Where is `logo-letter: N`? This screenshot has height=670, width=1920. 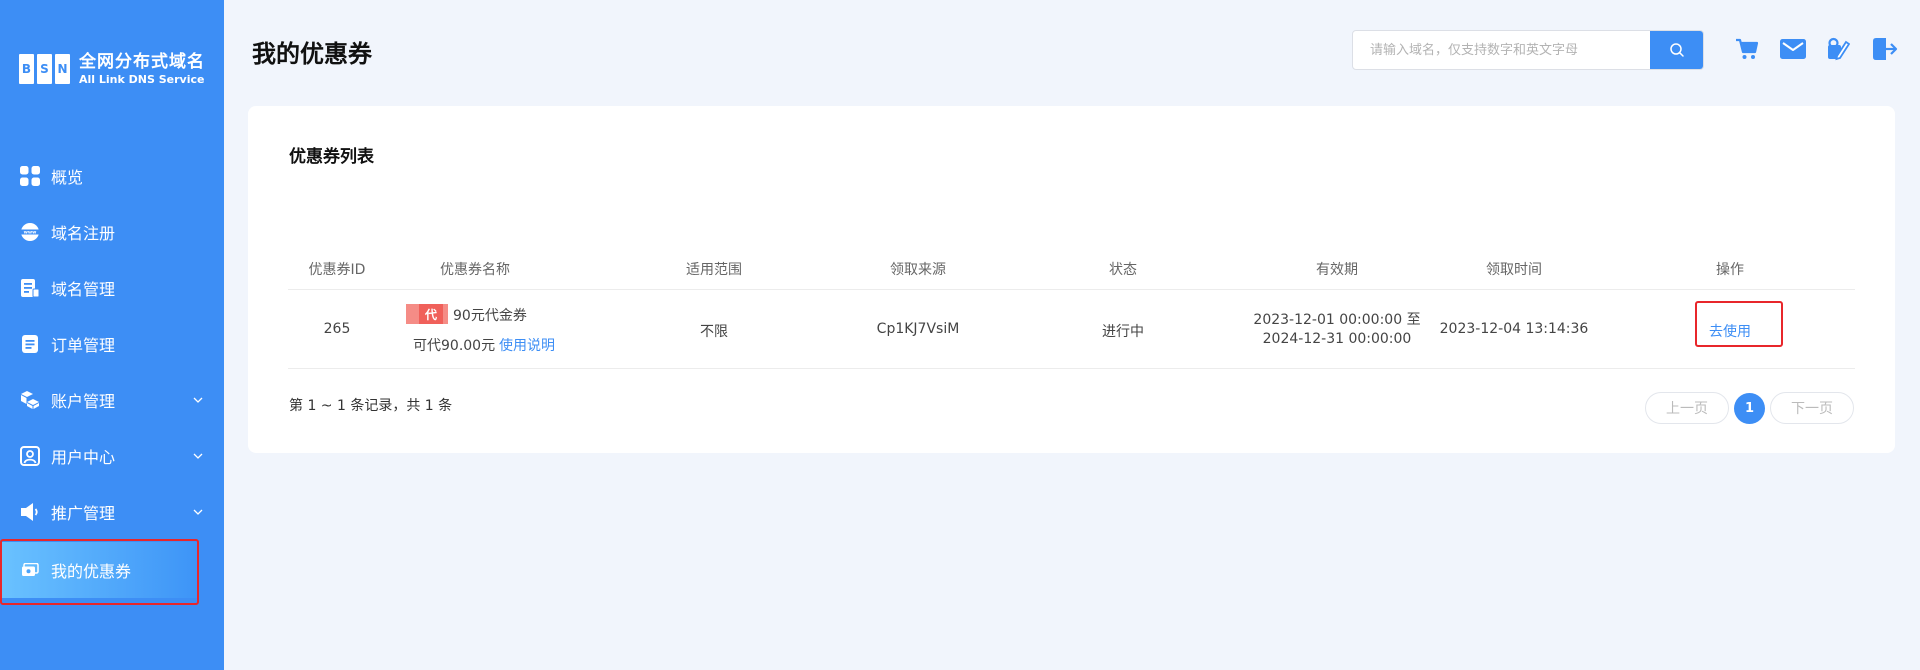
logo-letter: N is located at coordinates (62, 69).